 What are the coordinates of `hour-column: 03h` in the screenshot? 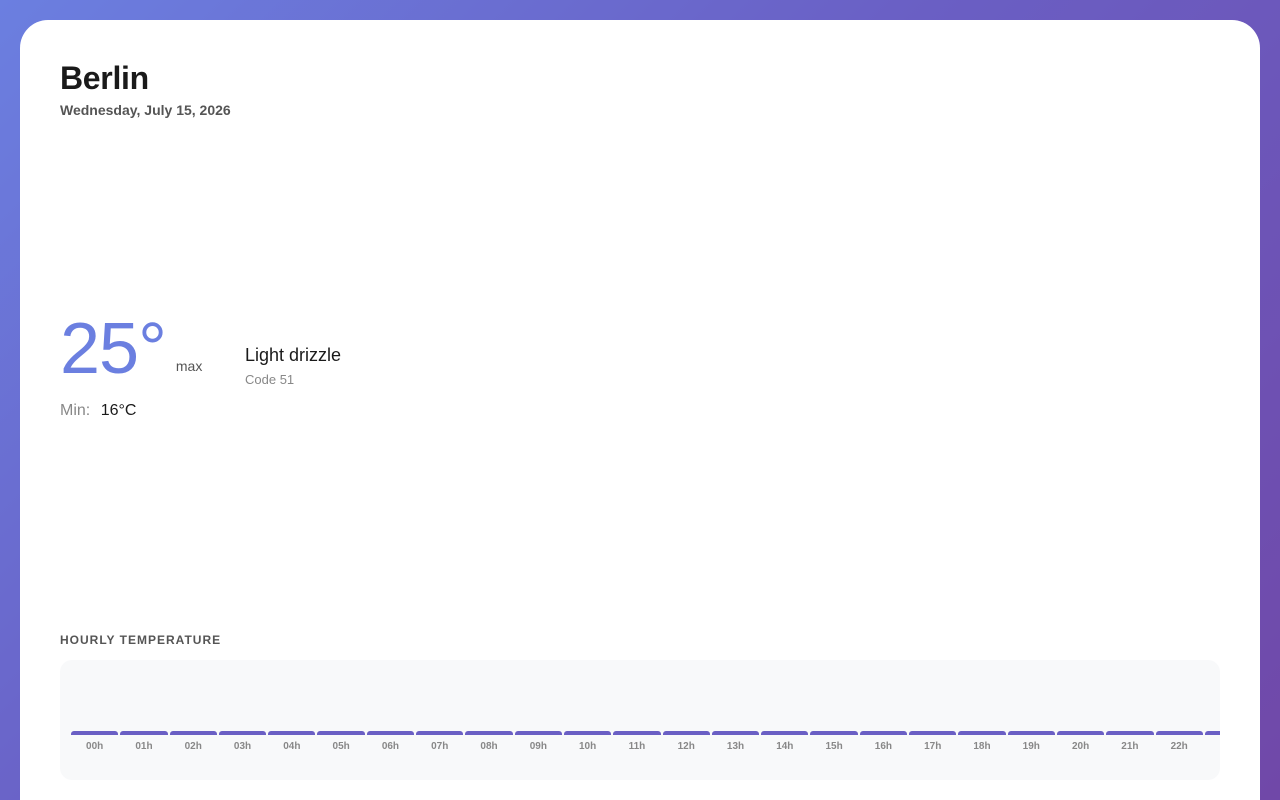 It's located at (242, 741).